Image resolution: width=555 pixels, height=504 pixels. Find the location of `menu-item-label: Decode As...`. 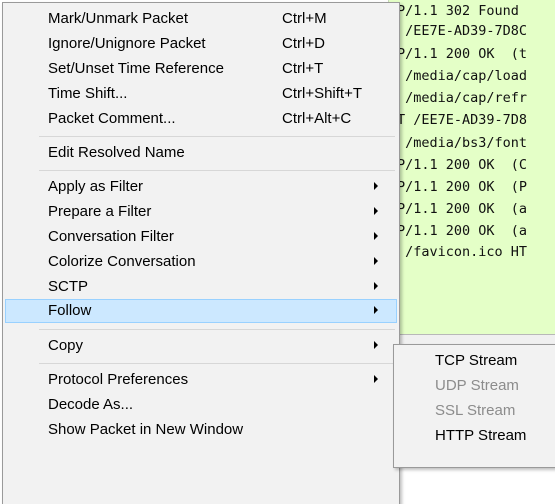

menu-item-label: Decode As... is located at coordinates (91, 404).